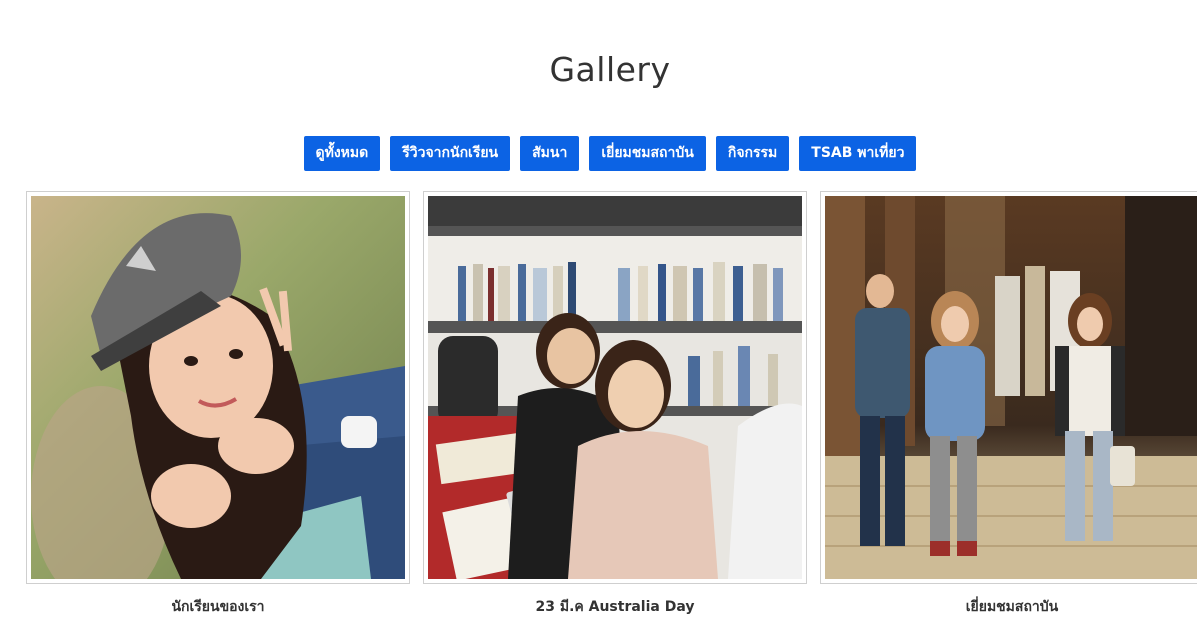  I want to click on filter-tsab-trips-button: TSAB พาเที่ยว, so click(858, 153).